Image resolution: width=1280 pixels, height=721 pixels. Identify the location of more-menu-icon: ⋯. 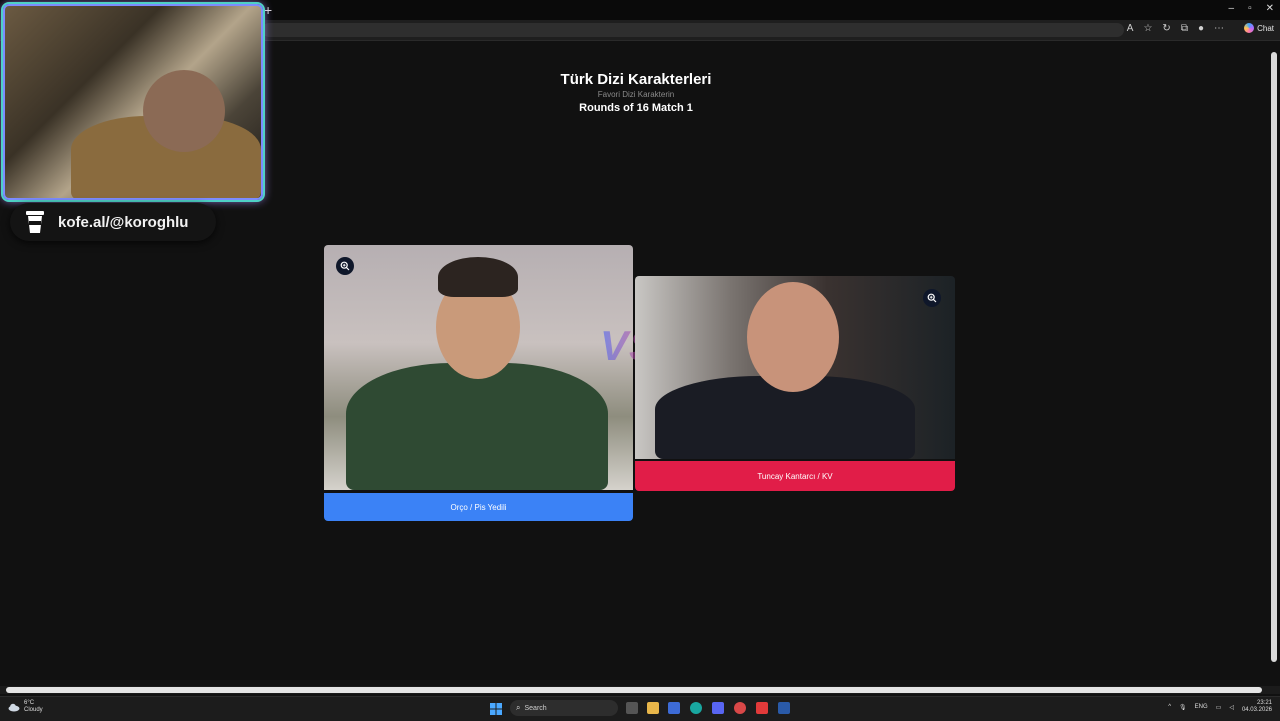
(1219, 28).